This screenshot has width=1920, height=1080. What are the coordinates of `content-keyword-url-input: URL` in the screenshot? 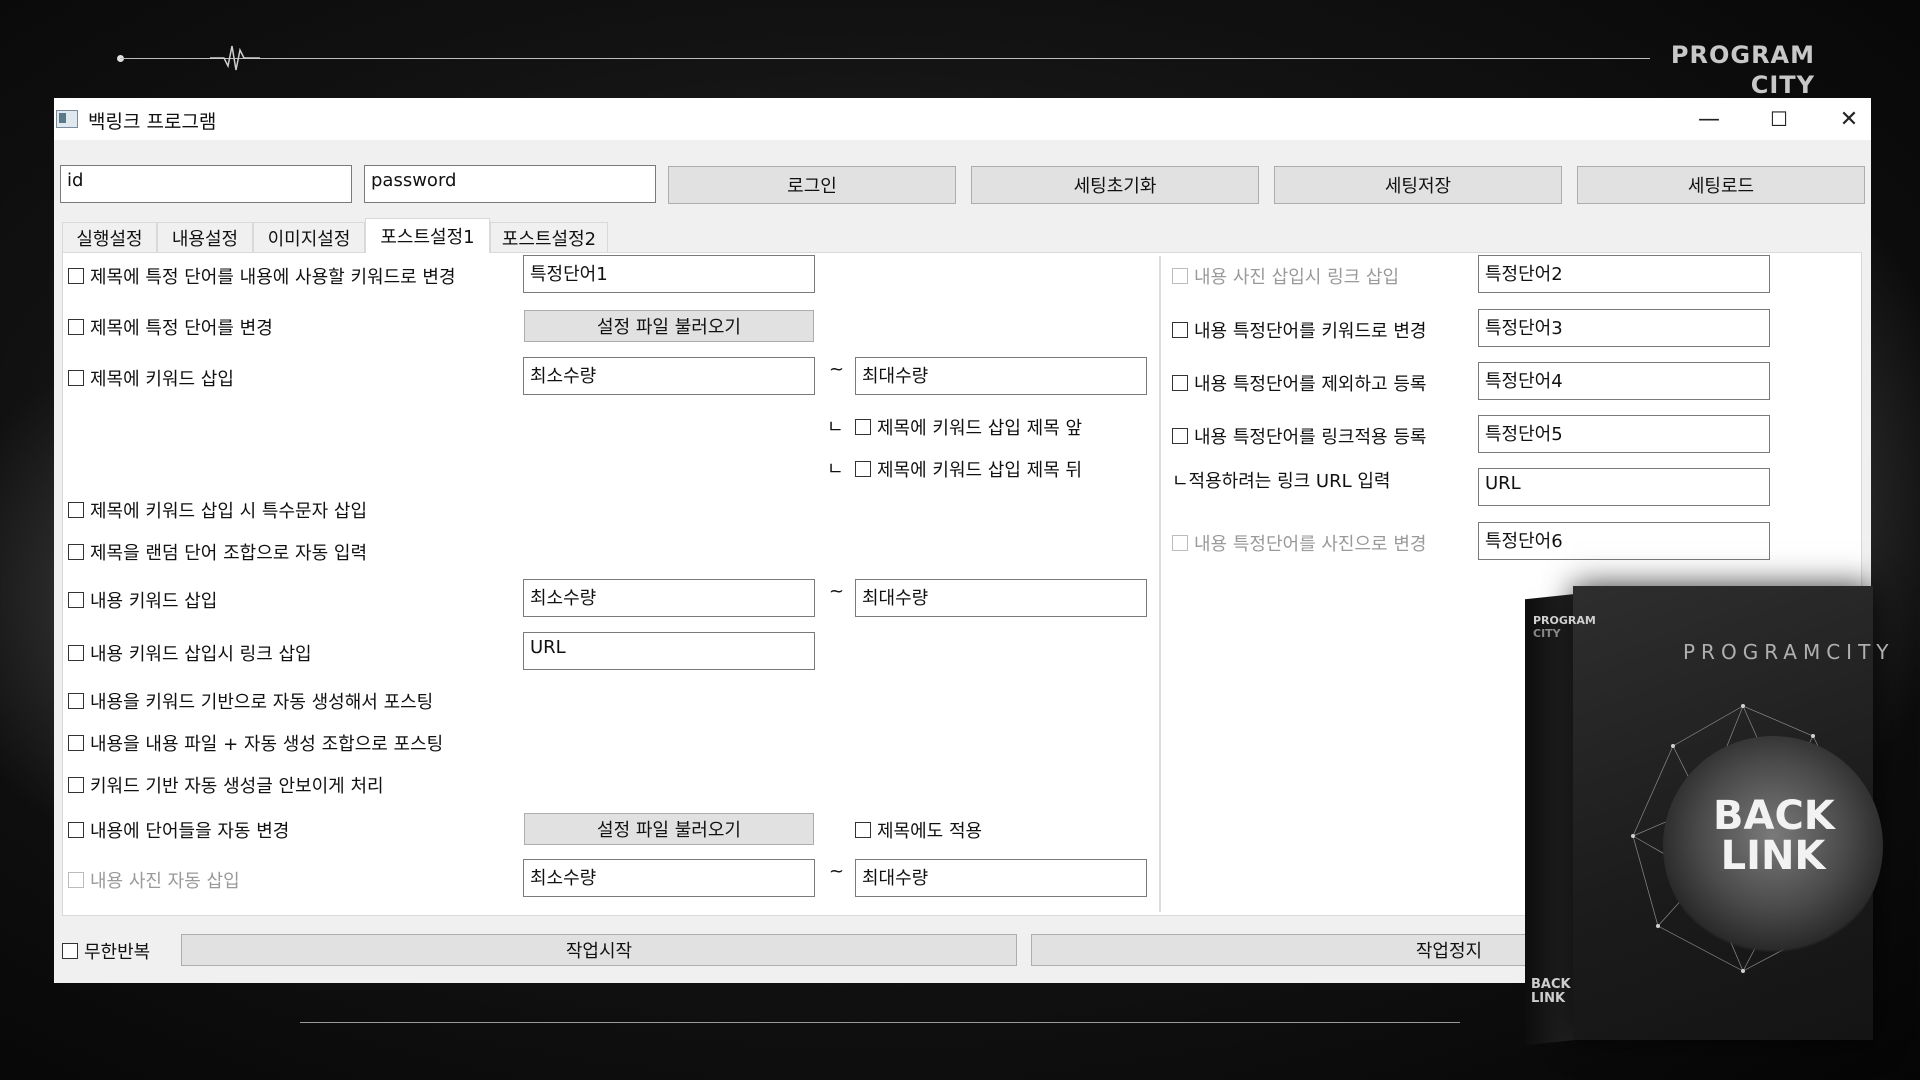 It's located at (669, 651).